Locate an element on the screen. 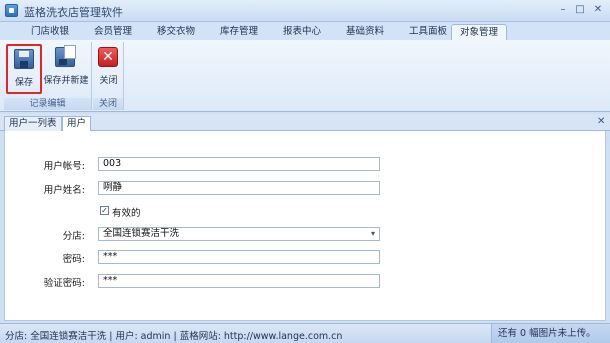 The image size is (610, 343). save-and-new-label: 保存并新建 is located at coordinates (66, 81).